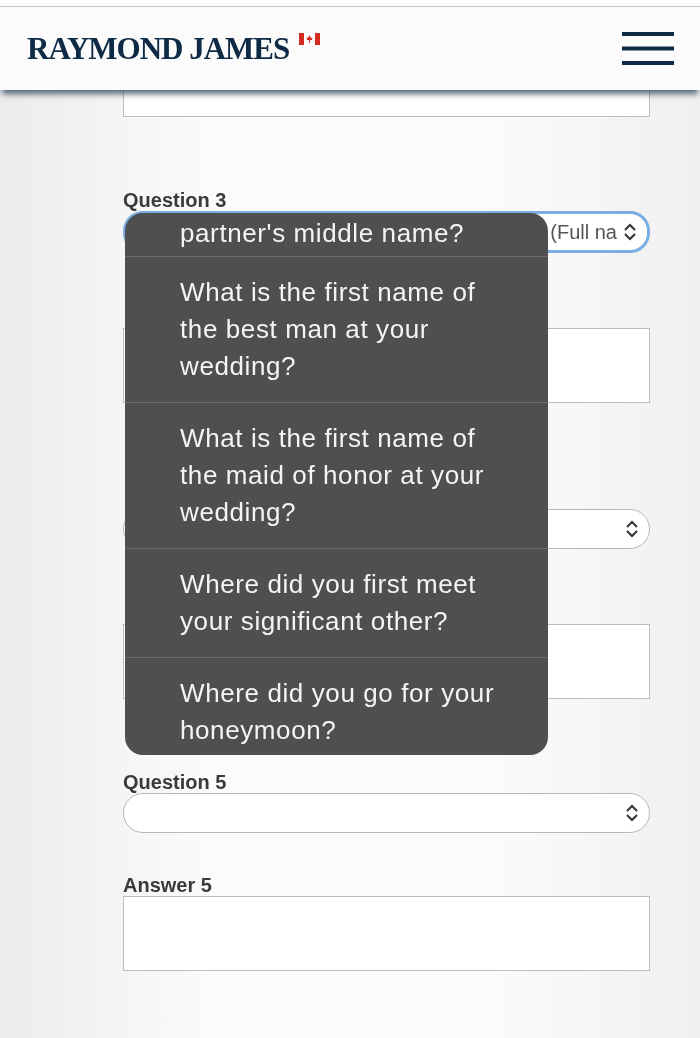  What do you see at coordinates (310, 38) in the screenshot?
I see `flag-icon` at bounding box center [310, 38].